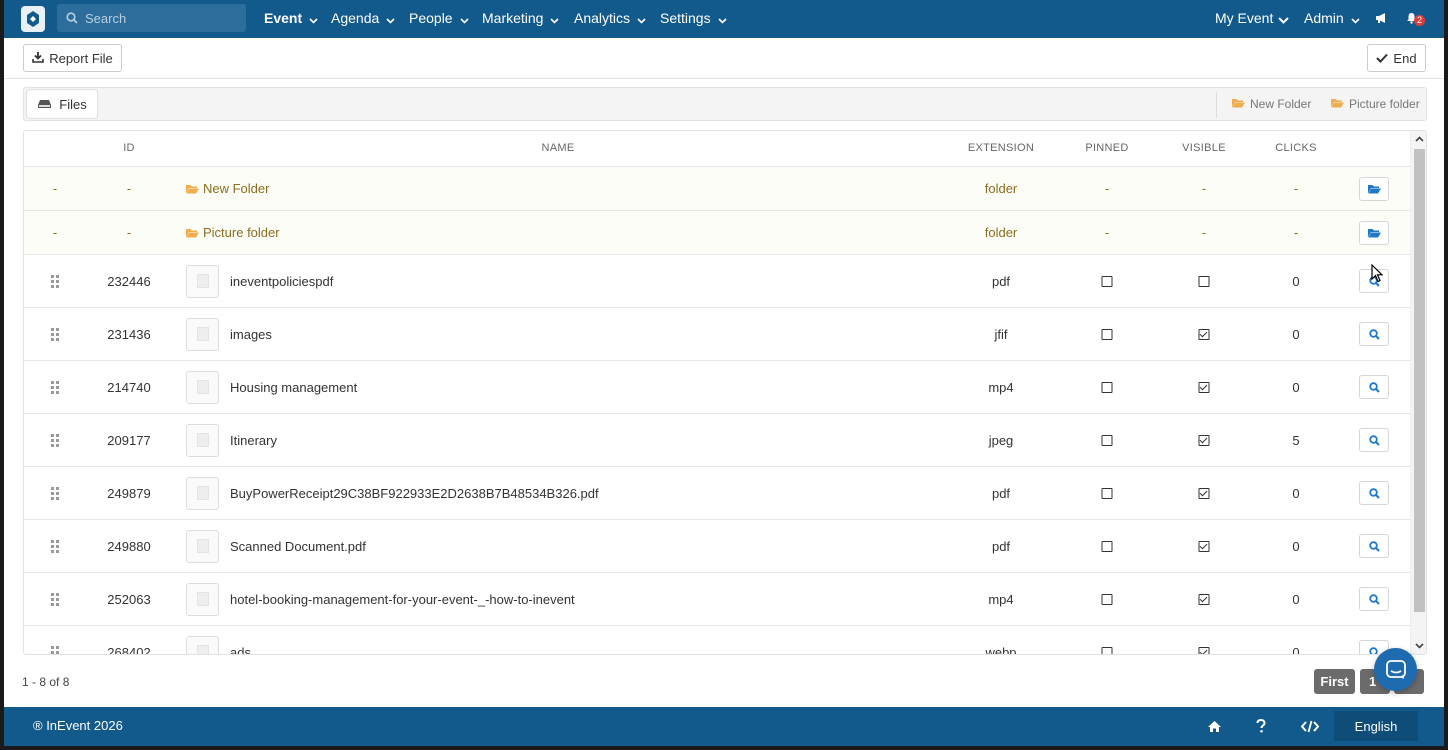  What do you see at coordinates (1204, 149) in the screenshot?
I see `column-header-visible: VISIBLE` at bounding box center [1204, 149].